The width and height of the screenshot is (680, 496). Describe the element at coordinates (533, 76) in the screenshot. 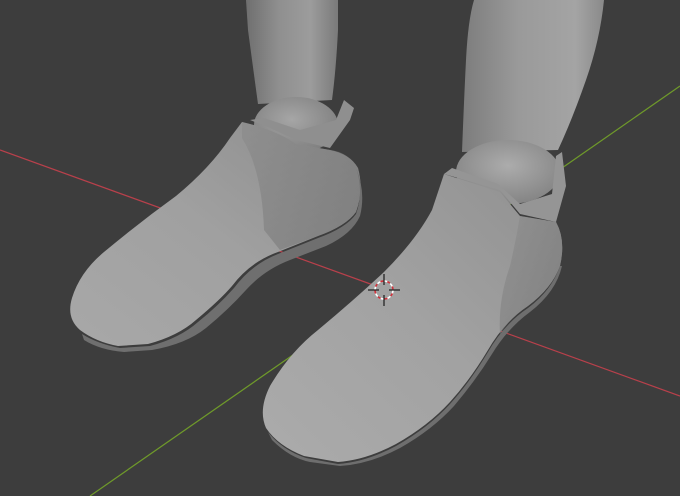

I see `right-leg` at that location.